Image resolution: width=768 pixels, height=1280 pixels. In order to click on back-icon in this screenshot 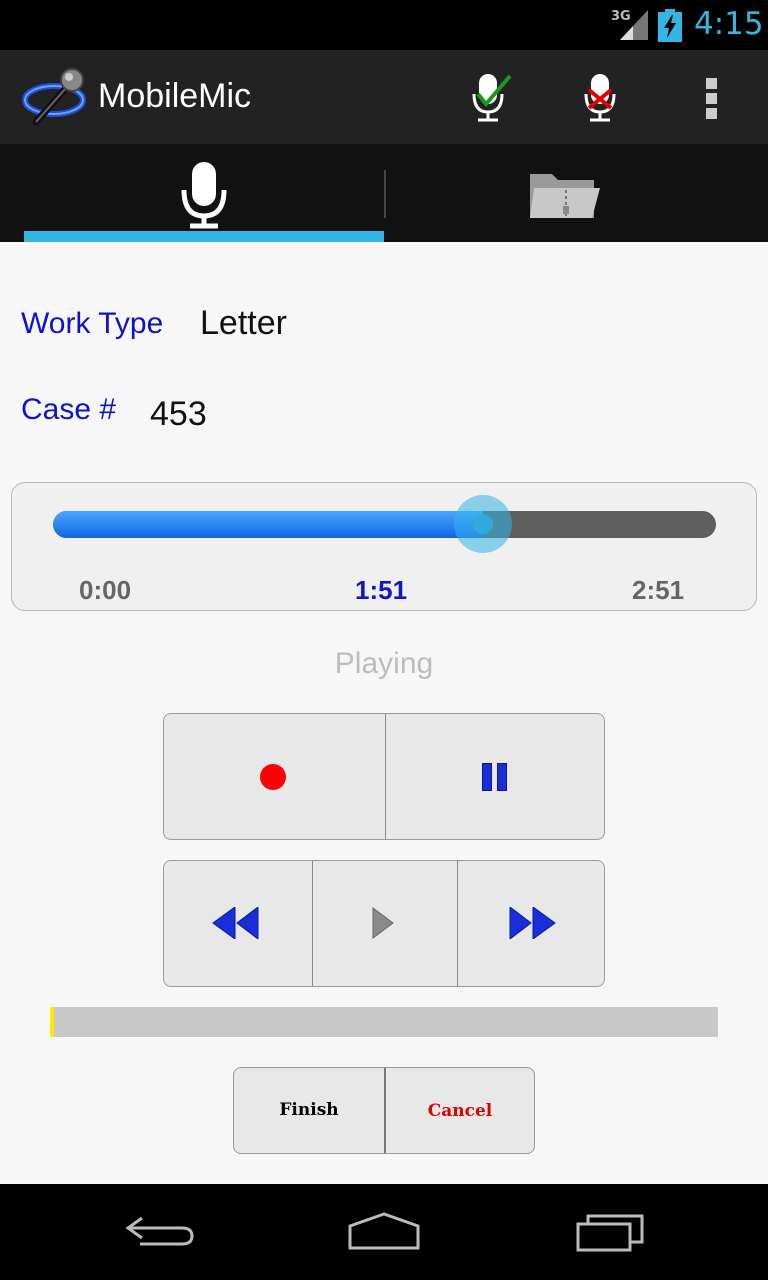, I will do `click(160, 1231)`.